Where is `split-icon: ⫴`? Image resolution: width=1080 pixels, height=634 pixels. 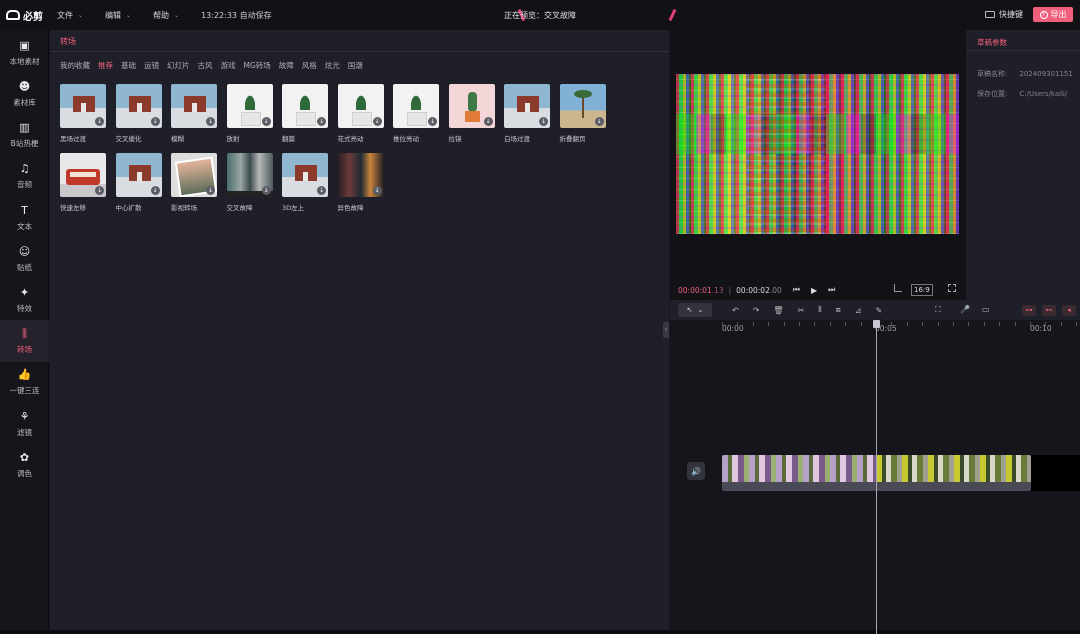
split-icon: ⫴ is located at coordinates (819, 310).